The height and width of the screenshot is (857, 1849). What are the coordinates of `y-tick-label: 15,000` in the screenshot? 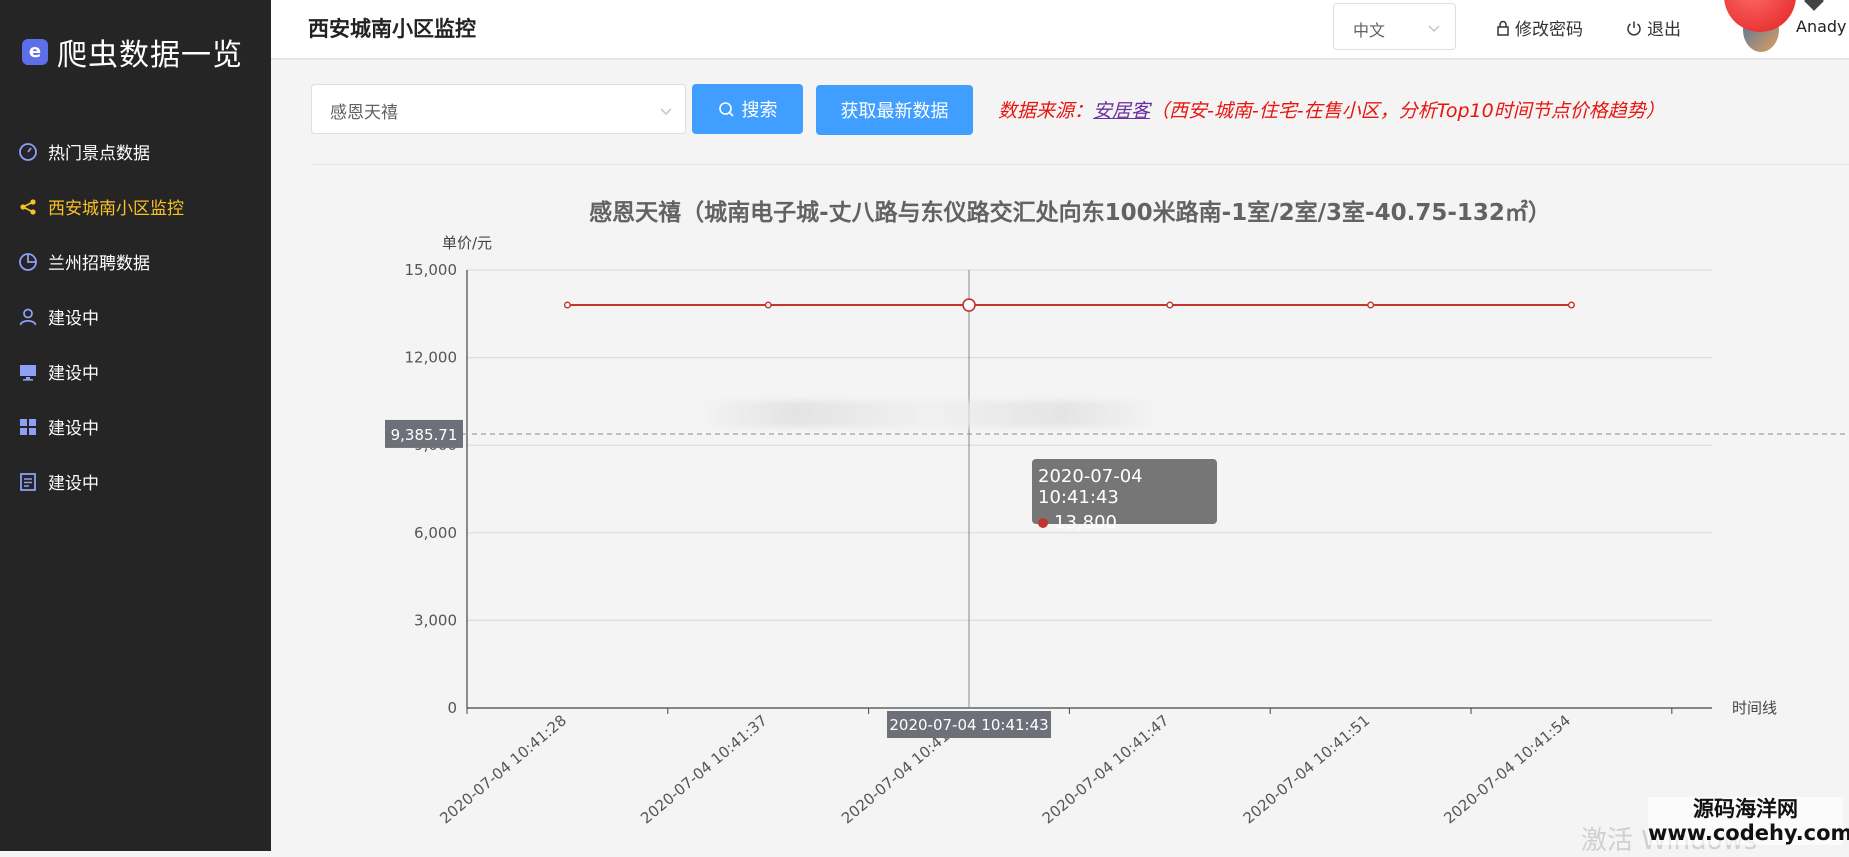 It's located at (431, 270).